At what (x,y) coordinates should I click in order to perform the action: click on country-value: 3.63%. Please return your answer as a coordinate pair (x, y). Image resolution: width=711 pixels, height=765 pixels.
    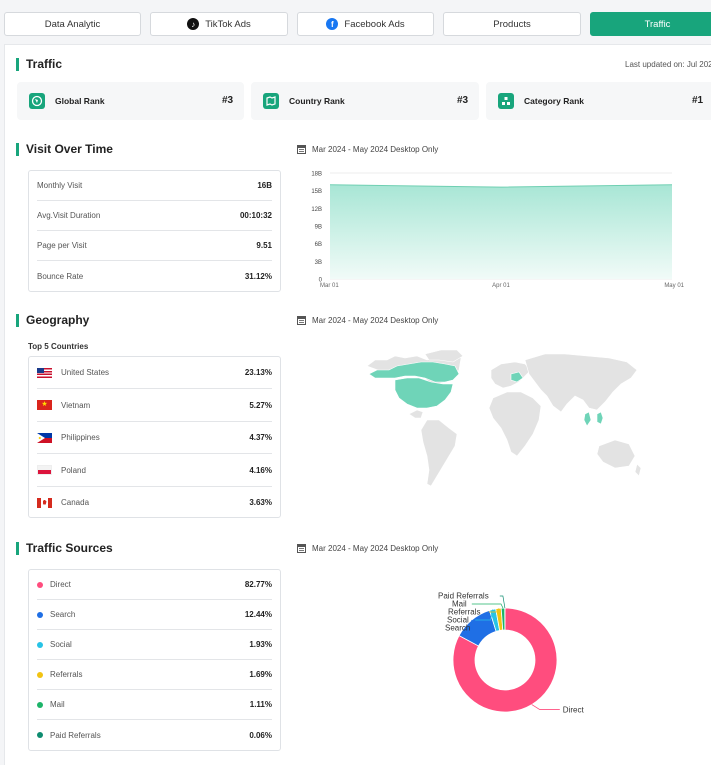
    Looking at the image, I should click on (260, 502).